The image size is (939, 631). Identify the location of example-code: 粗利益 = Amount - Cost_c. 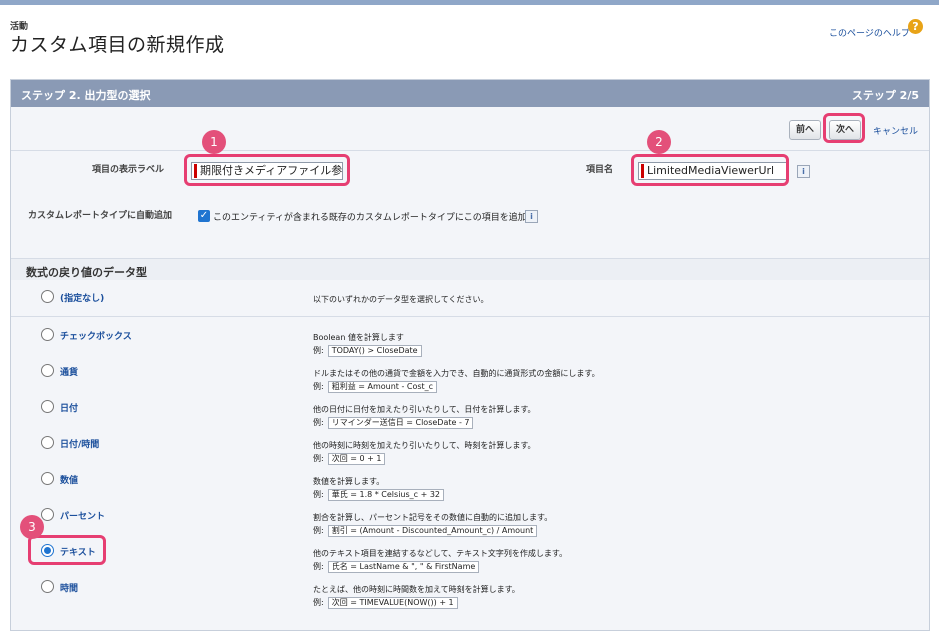
(382, 387).